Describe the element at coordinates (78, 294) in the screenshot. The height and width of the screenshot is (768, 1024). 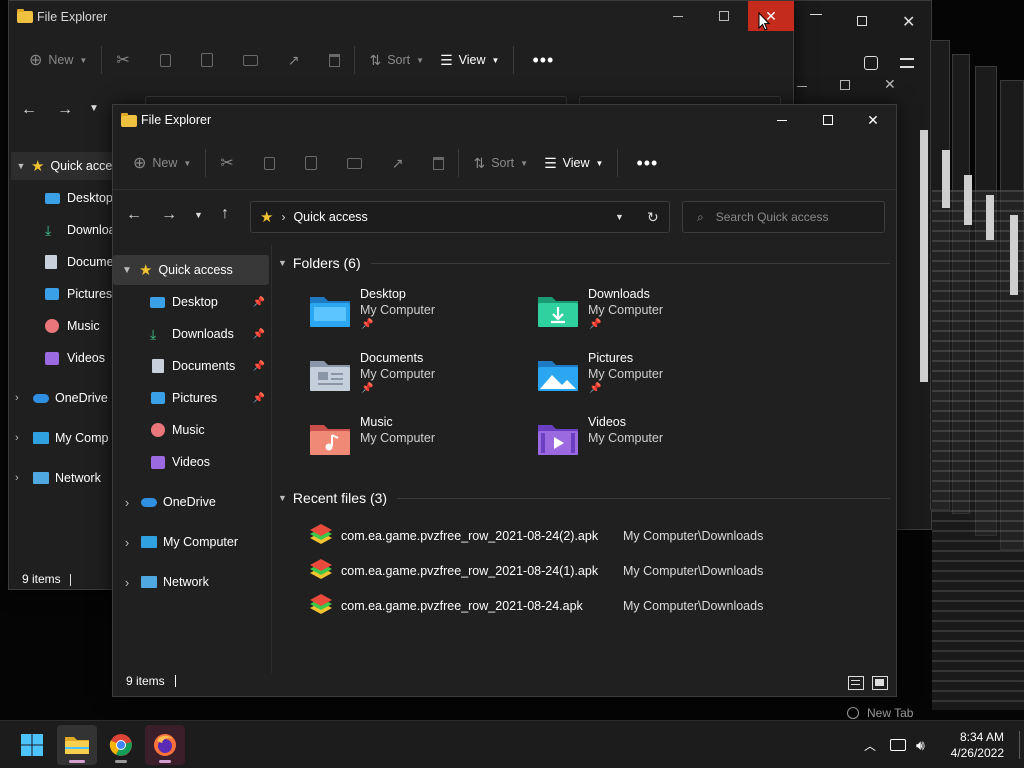
I see `nav-item-pictures: Pictures` at that location.